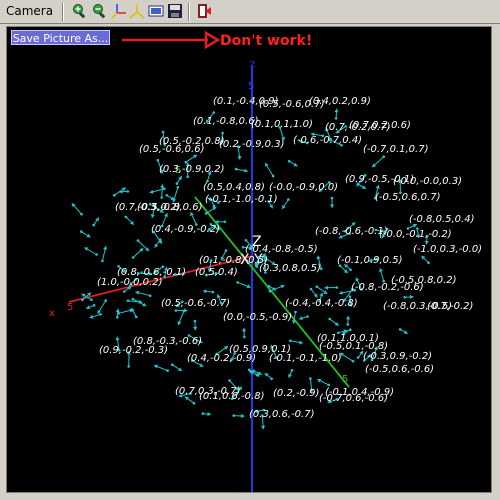 The height and width of the screenshot is (500, 500). I want to click on save-disk-icon, so click(175, 11).